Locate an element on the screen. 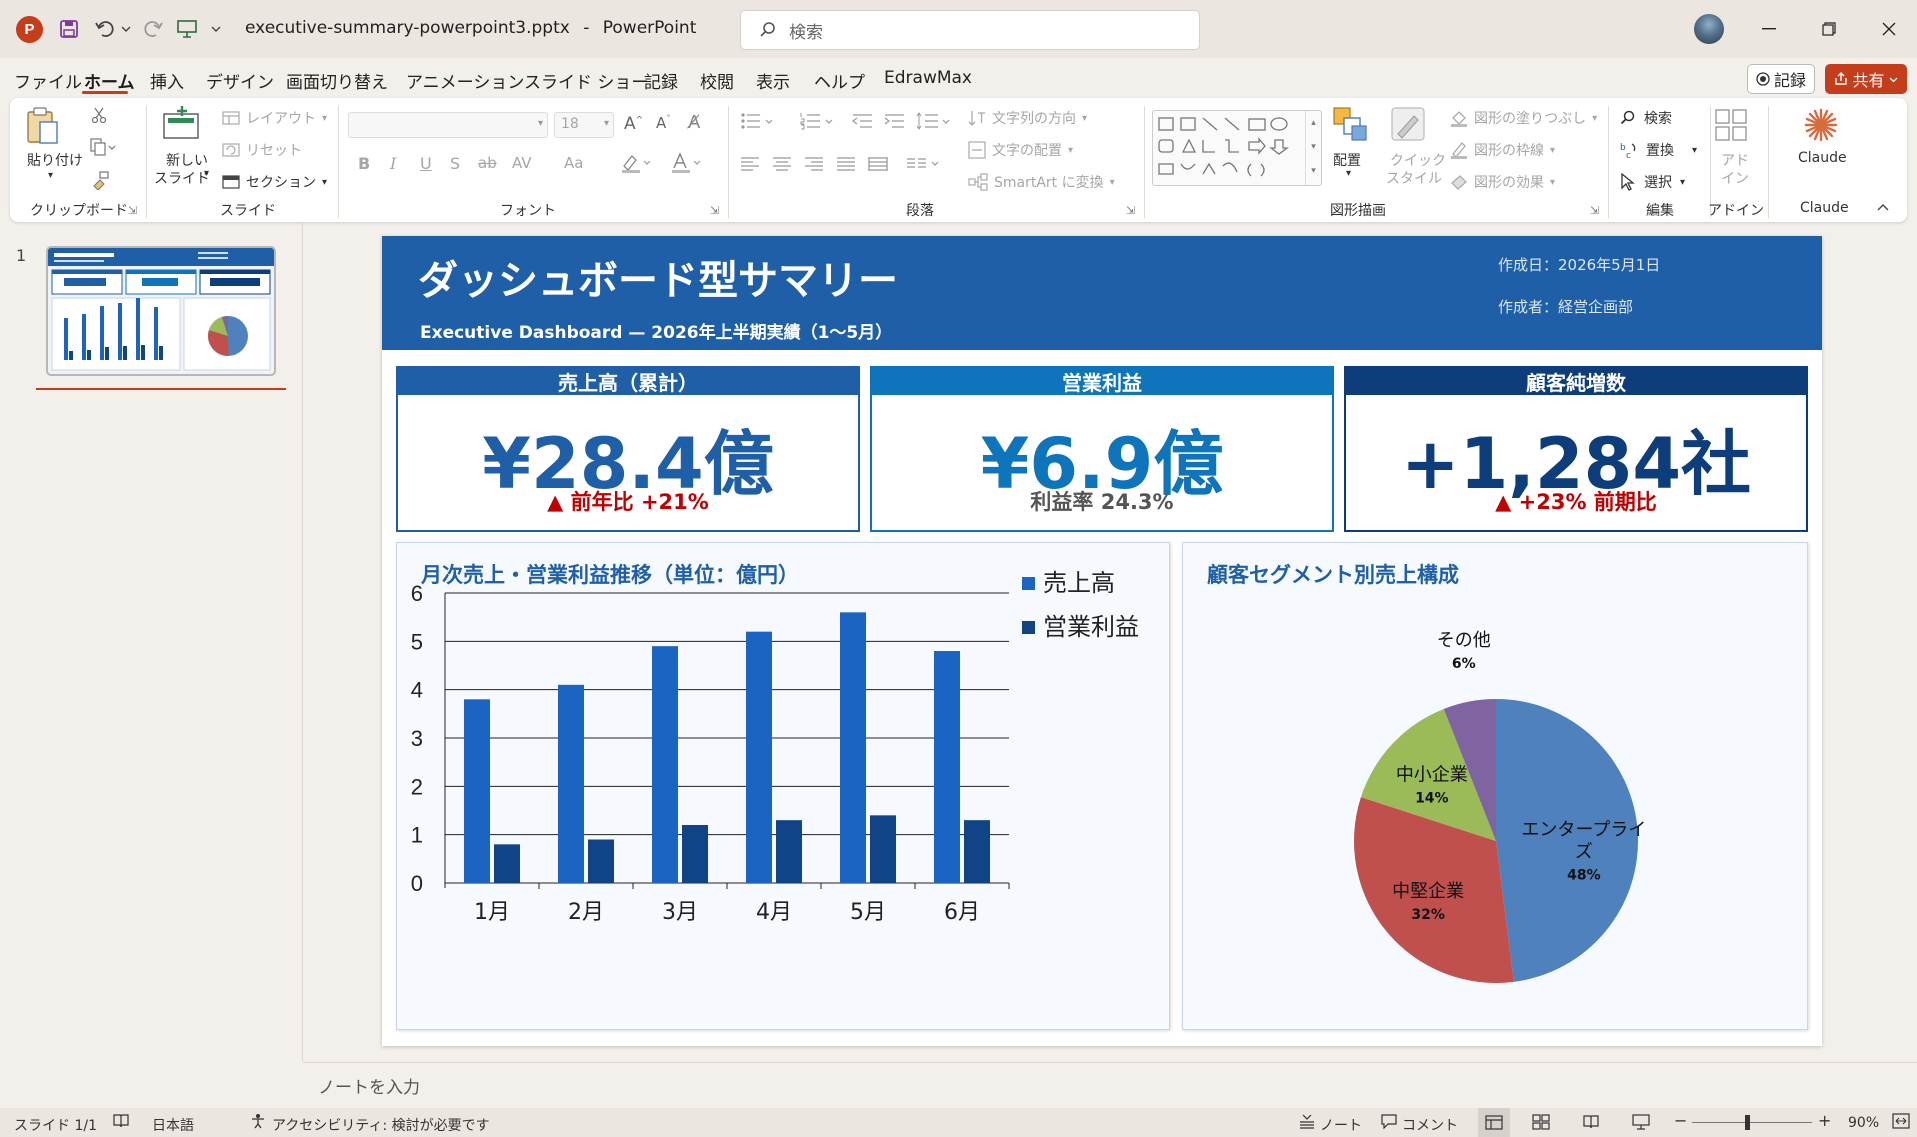 The image size is (1917, 1137). notes-toggle: ノート is located at coordinates (1341, 1125).